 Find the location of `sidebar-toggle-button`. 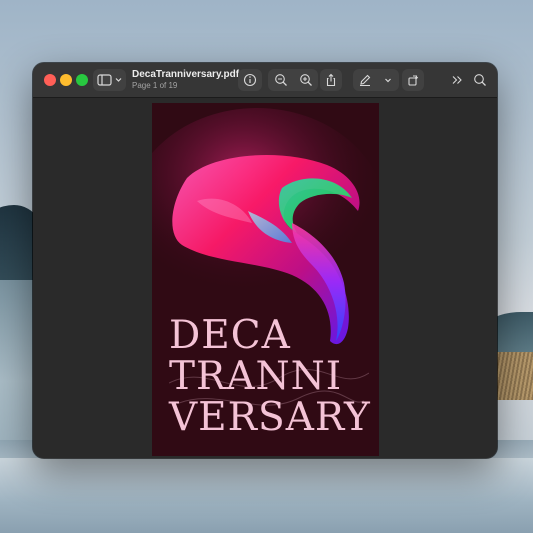

sidebar-toggle-button is located at coordinates (109, 80).